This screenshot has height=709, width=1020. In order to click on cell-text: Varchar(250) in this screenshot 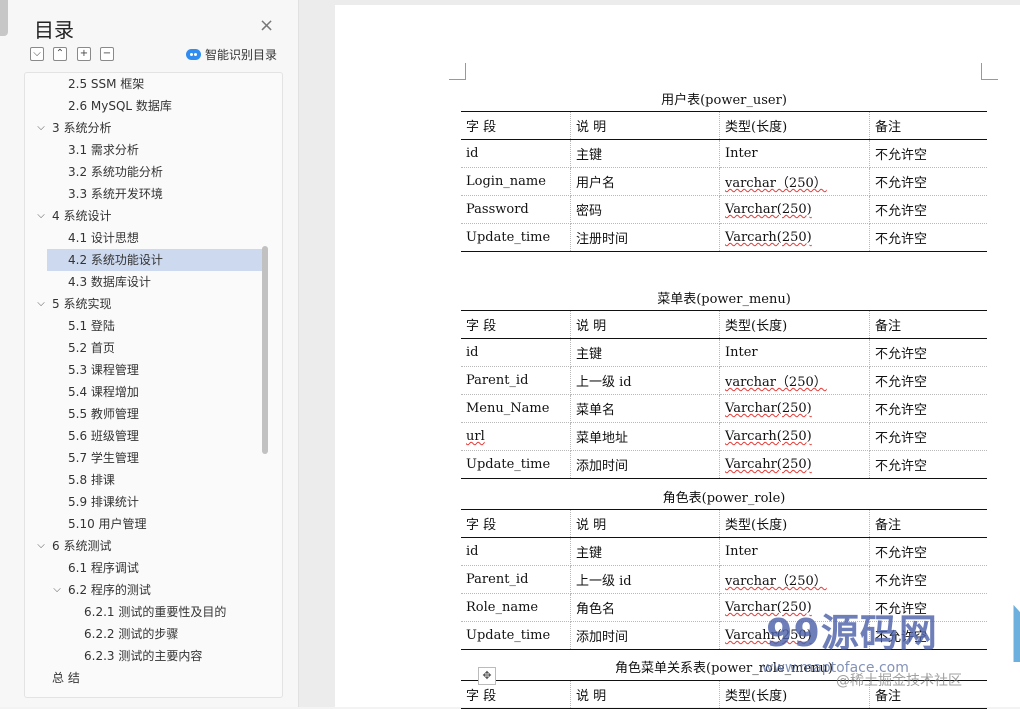, I will do `click(768, 408)`.